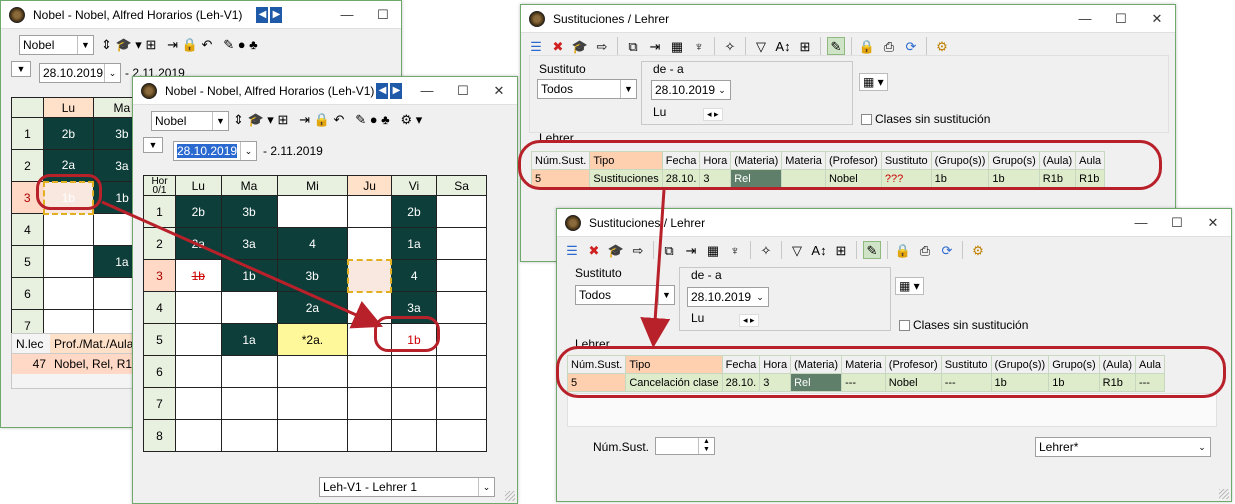 Image resolution: width=1235 pixels, height=504 pixels. I want to click on calendar-view-button: ▦ ▾, so click(909, 286).